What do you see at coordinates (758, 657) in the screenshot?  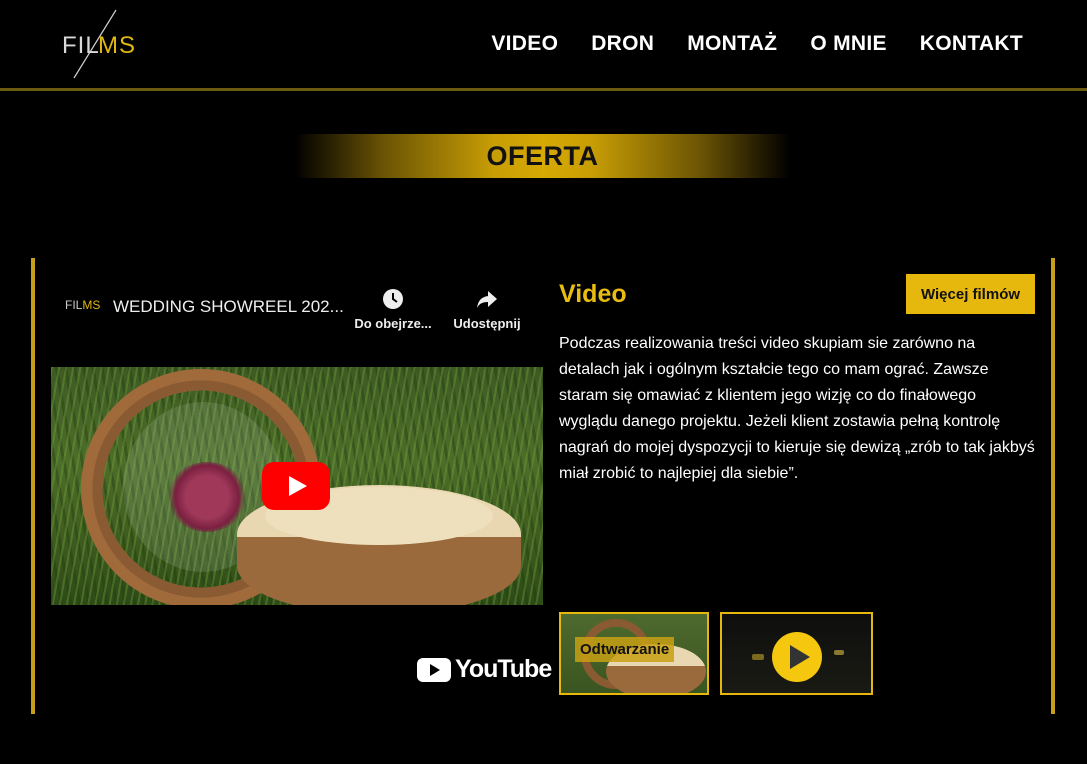 I see `thumb-light` at bounding box center [758, 657].